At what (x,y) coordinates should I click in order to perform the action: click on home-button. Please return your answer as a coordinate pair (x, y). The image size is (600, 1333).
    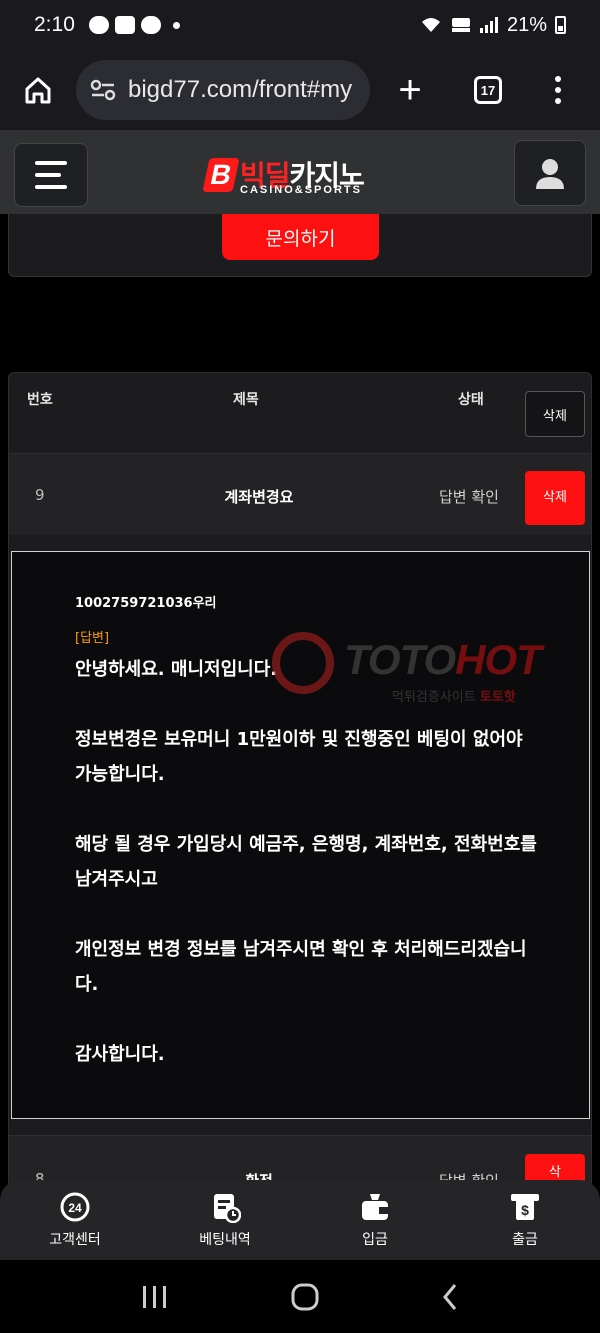
    Looking at the image, I should click on (38, 90).